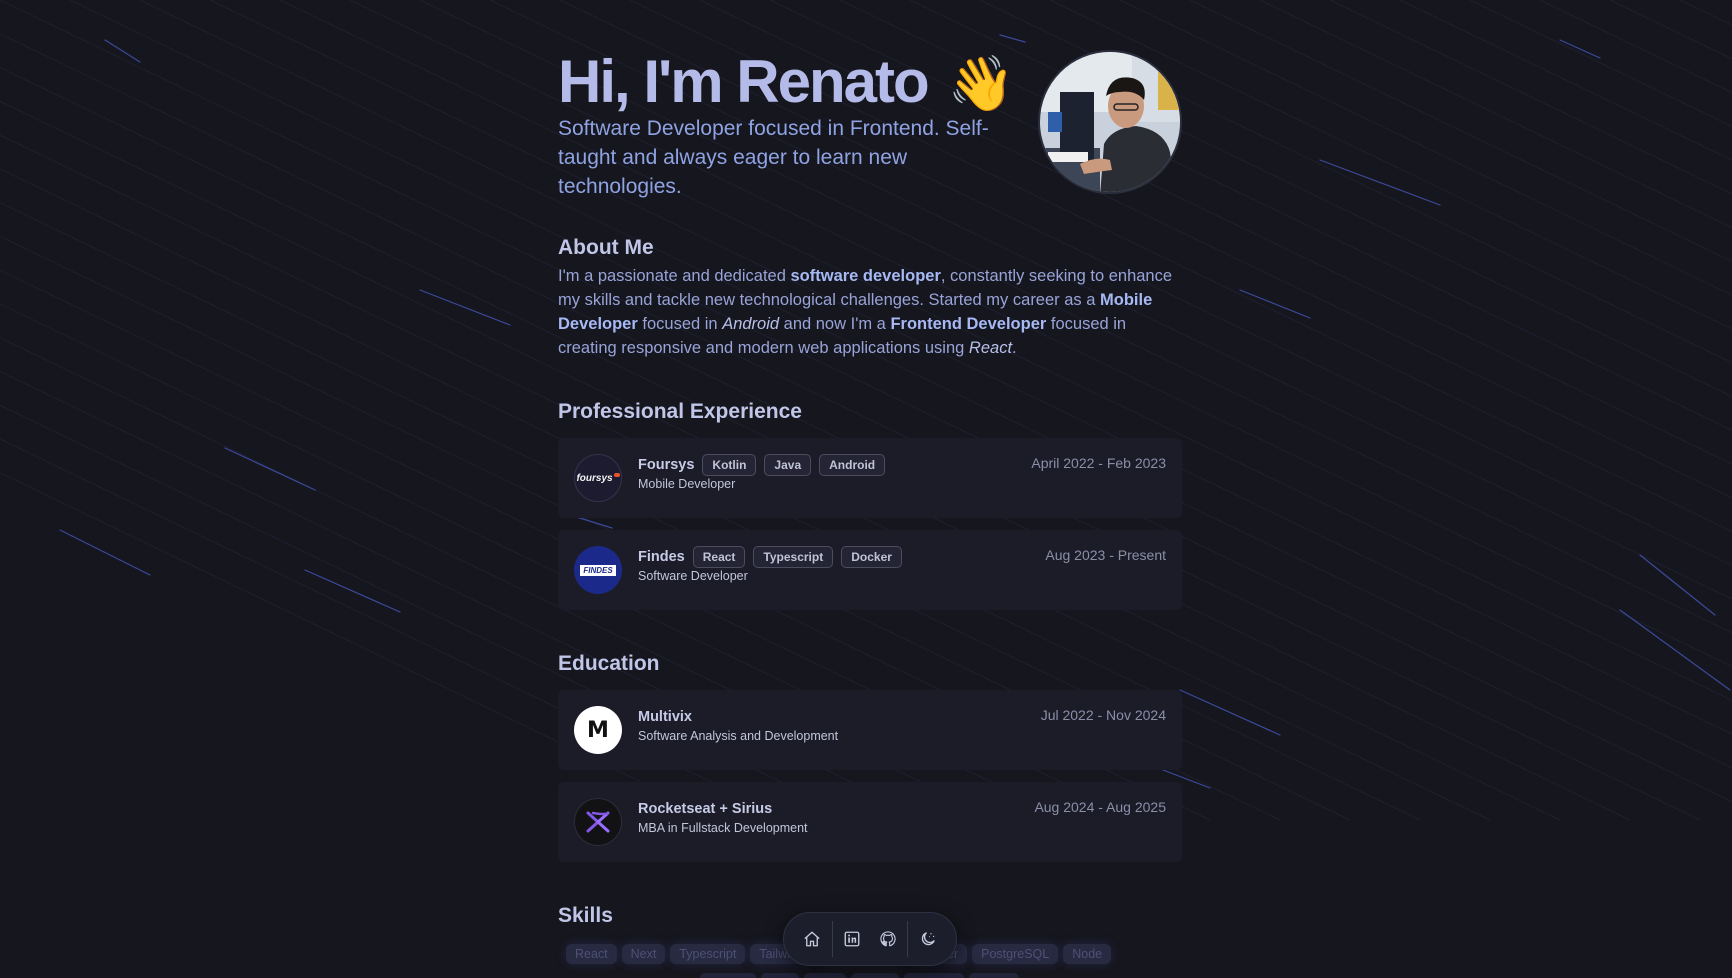 The height and width of the screenshot is (978, 1732). Describe the element at coordinates (594, 478) in the screenshot. I see `foursys-logo-text: foursys` at that location.